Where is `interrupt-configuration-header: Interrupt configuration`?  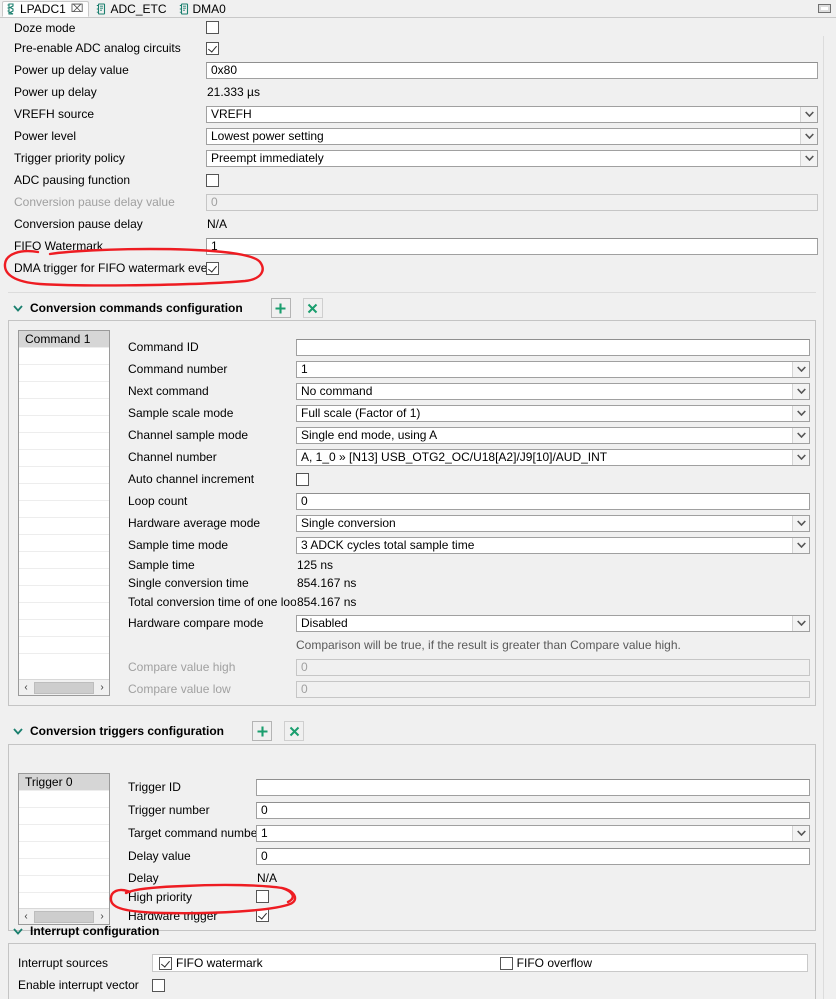
interrupt-configuration-header: Interrupt configuration is located at coordinates (411, 931).